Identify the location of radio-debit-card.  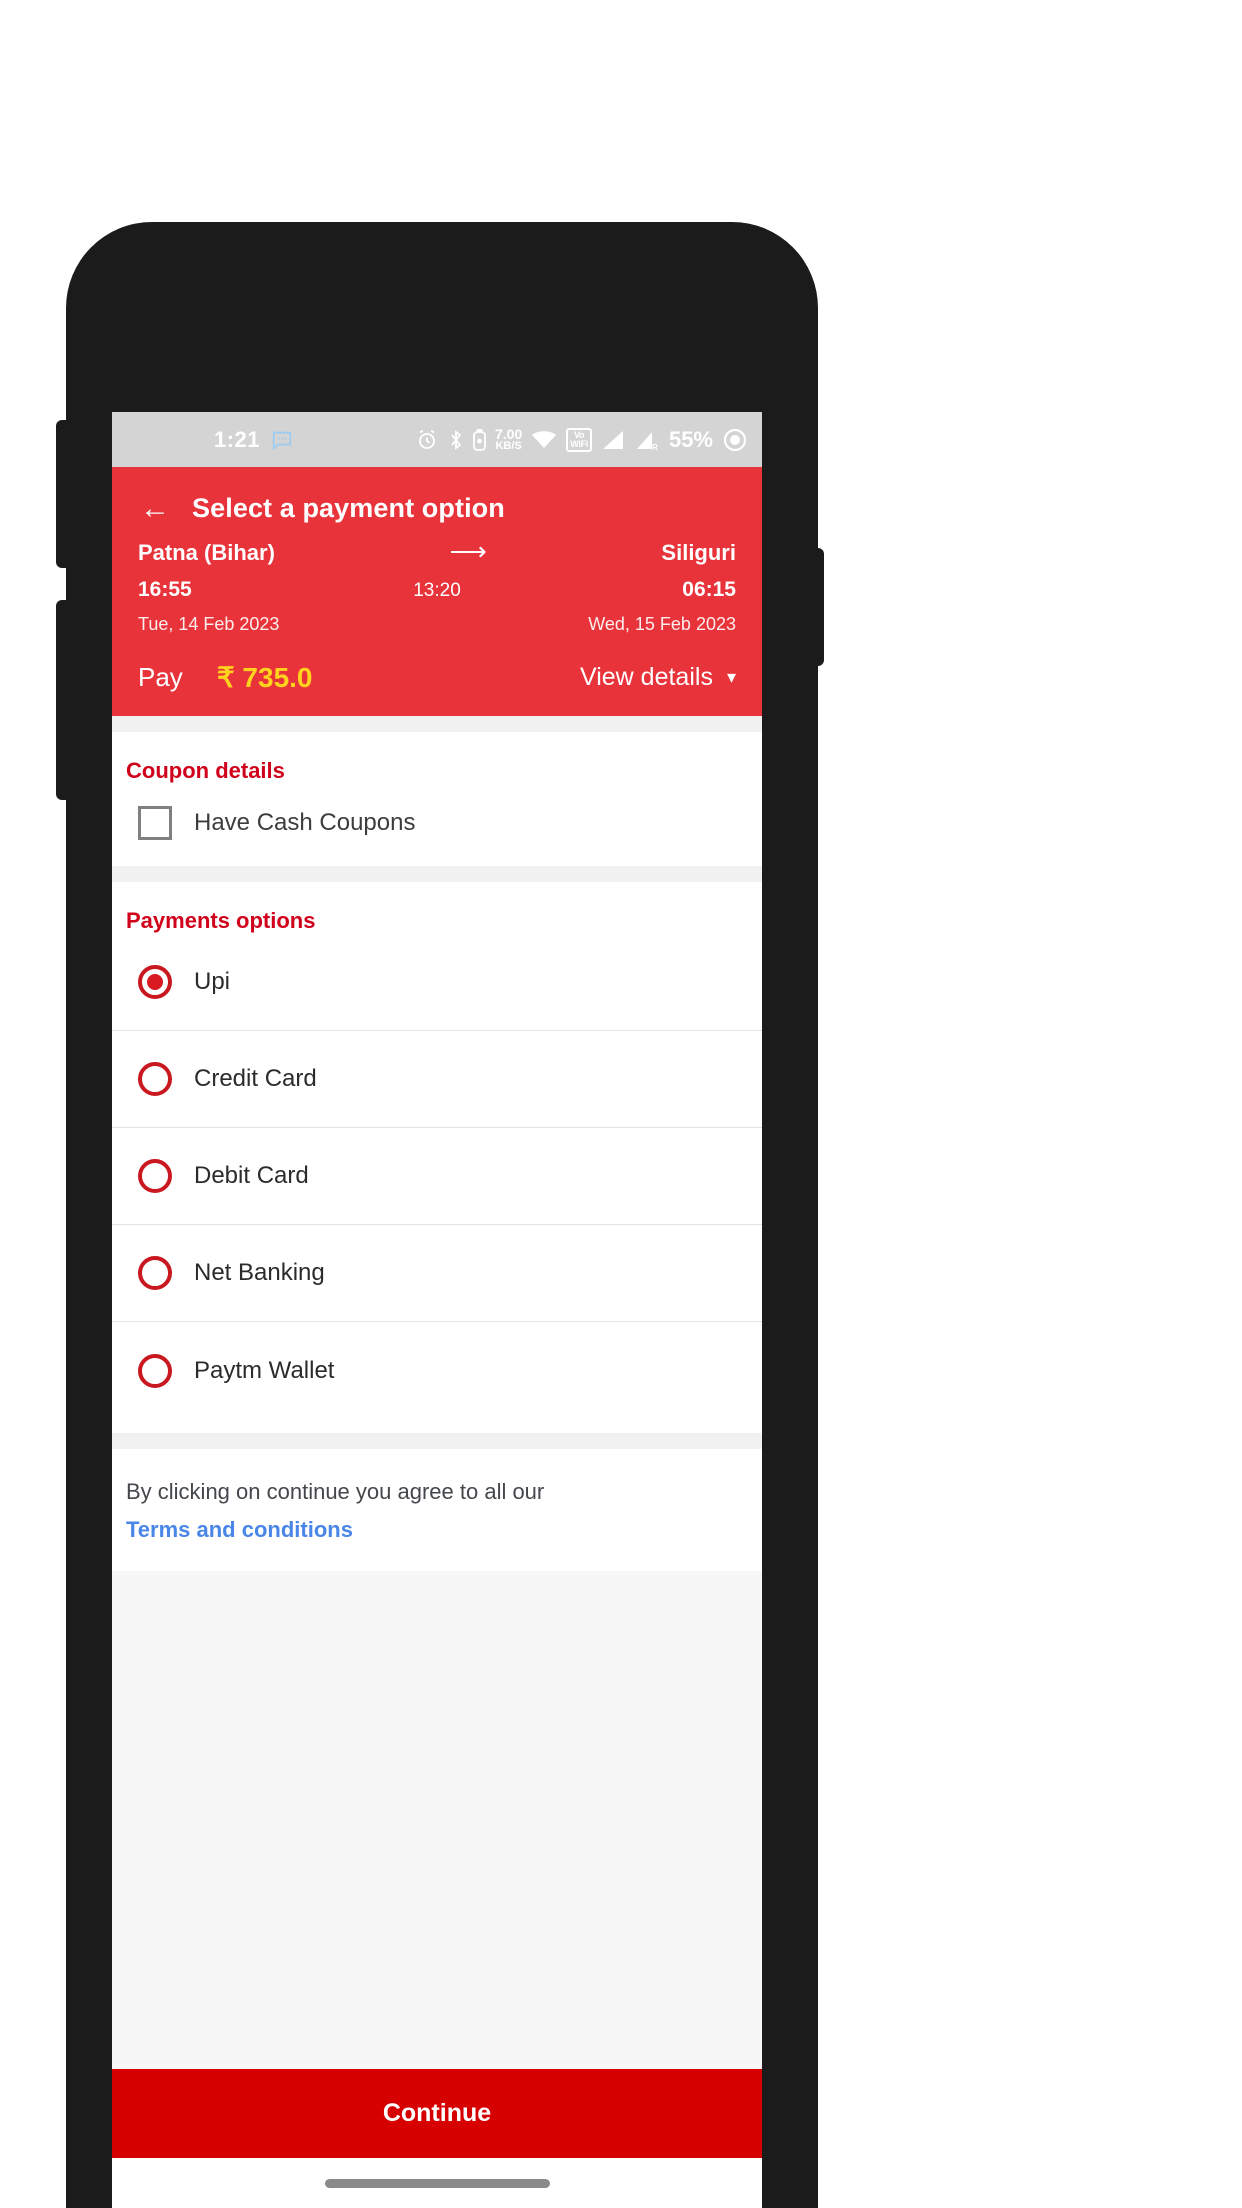
(155, 1176).